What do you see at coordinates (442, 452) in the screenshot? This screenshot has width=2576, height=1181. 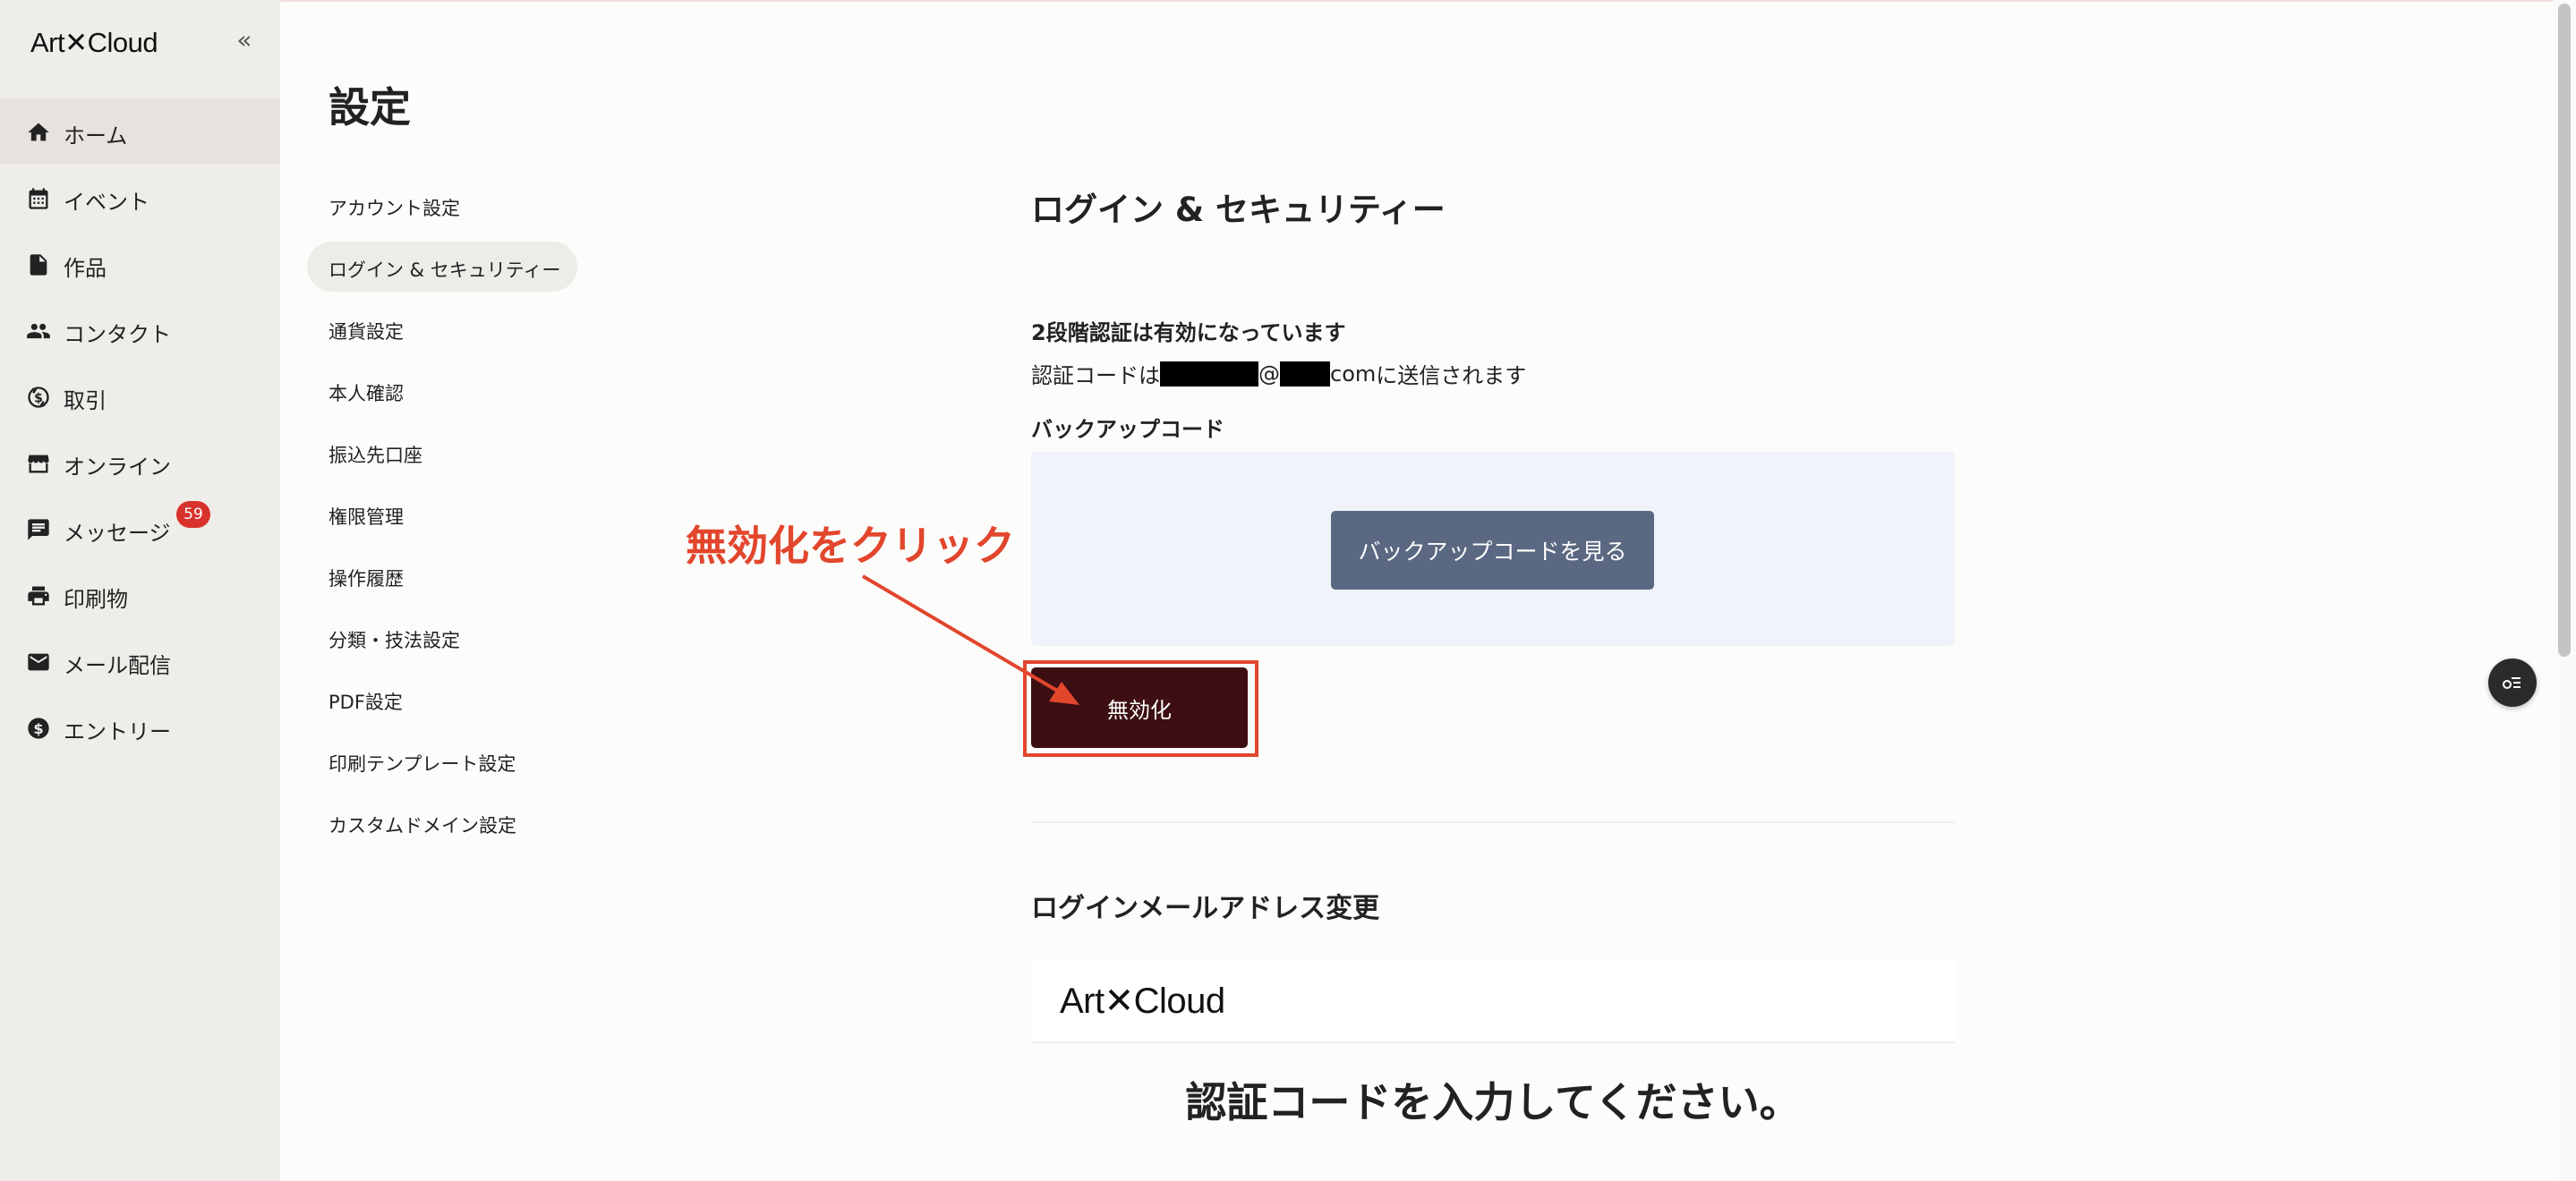 I see `settings-menu-bank-account: 振込先口座` at bounding box center [442, 452].